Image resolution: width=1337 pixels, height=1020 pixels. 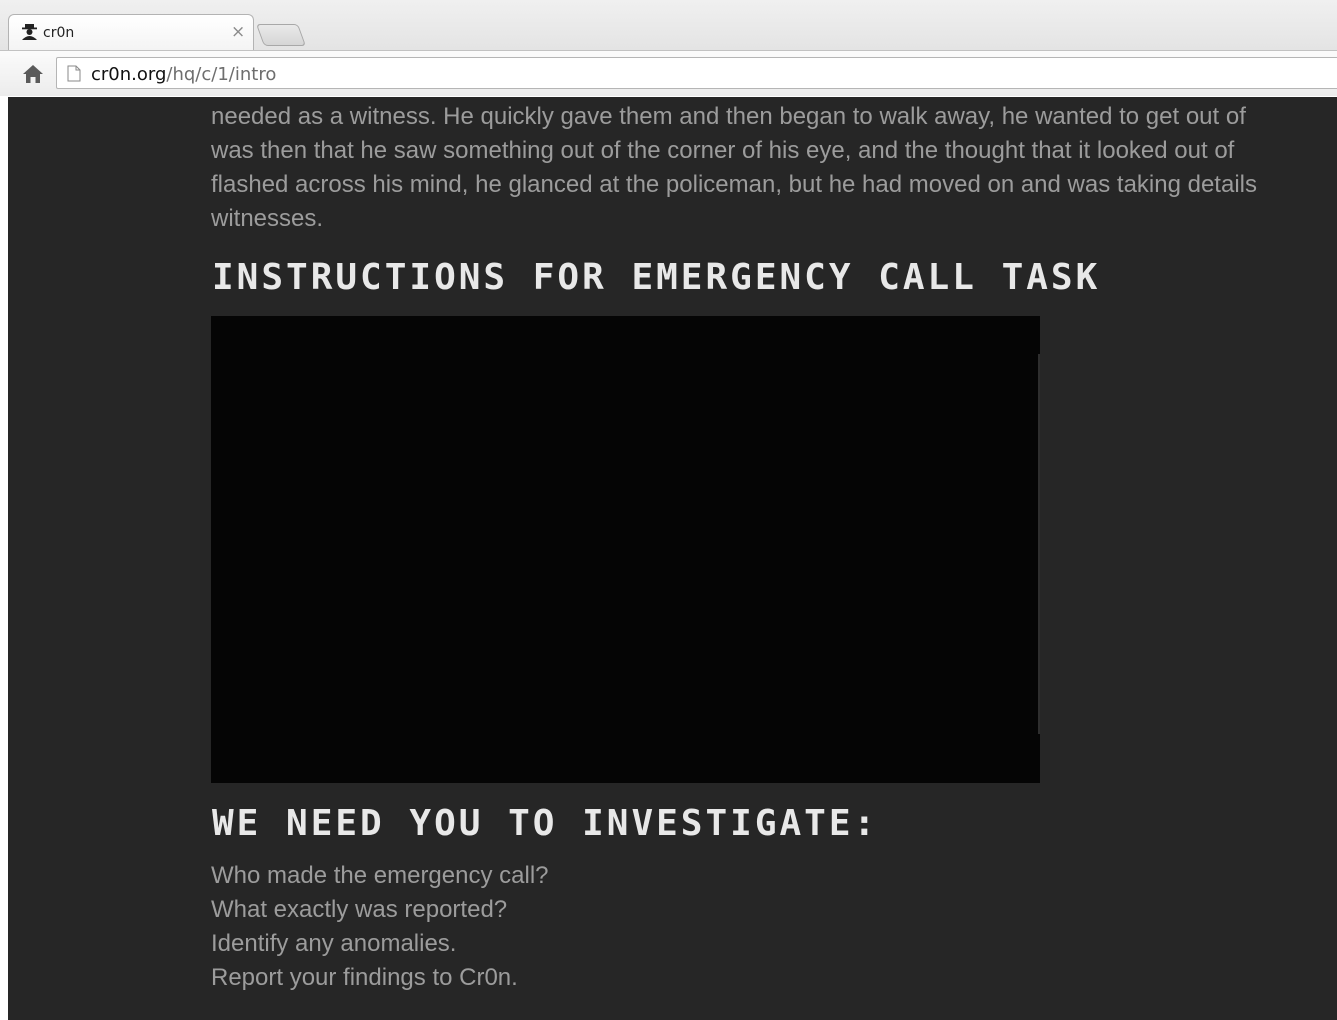 I want to click on browser-tab: cr0n ×, so click(x=131, y=32).